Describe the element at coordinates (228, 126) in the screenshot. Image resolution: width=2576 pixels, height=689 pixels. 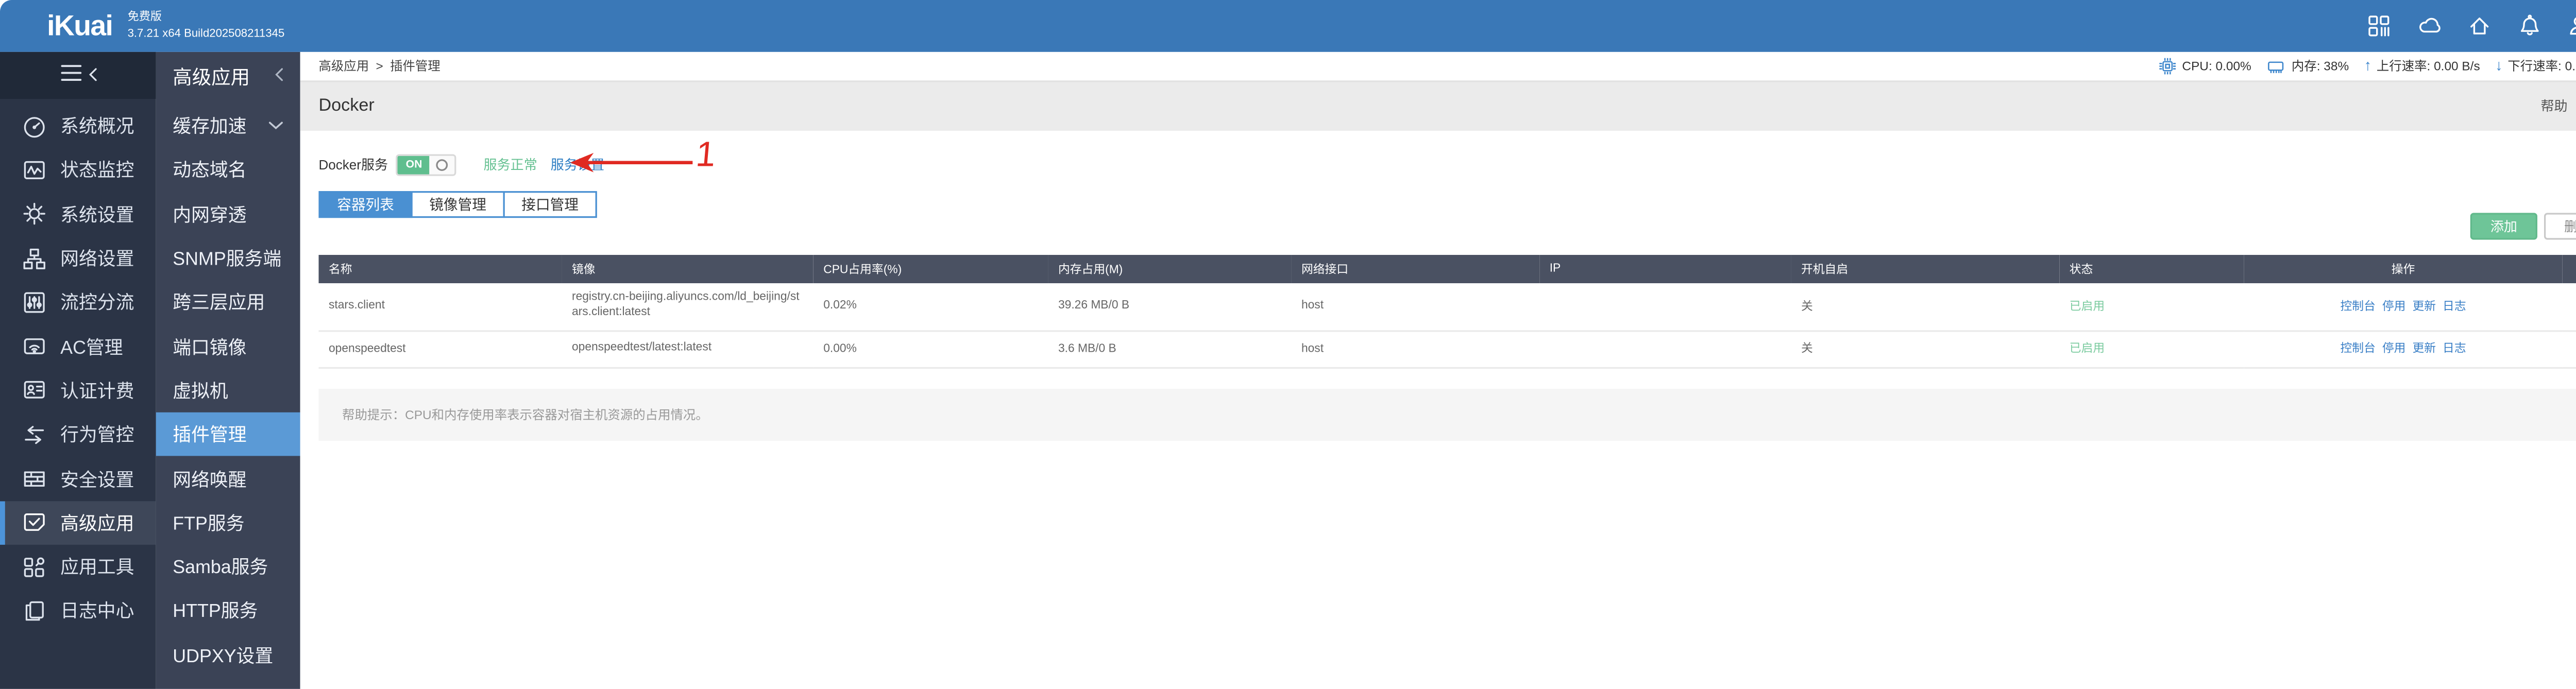
I see `subnav-item-cache-acceleration: 缓存加速` at that location.